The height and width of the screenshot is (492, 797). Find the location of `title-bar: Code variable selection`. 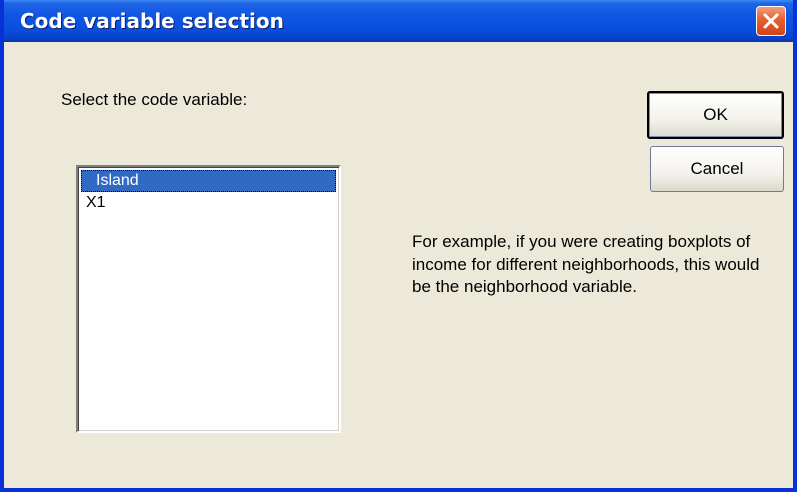

title-bar: Code variable selection is located at coordinates (398, 21).